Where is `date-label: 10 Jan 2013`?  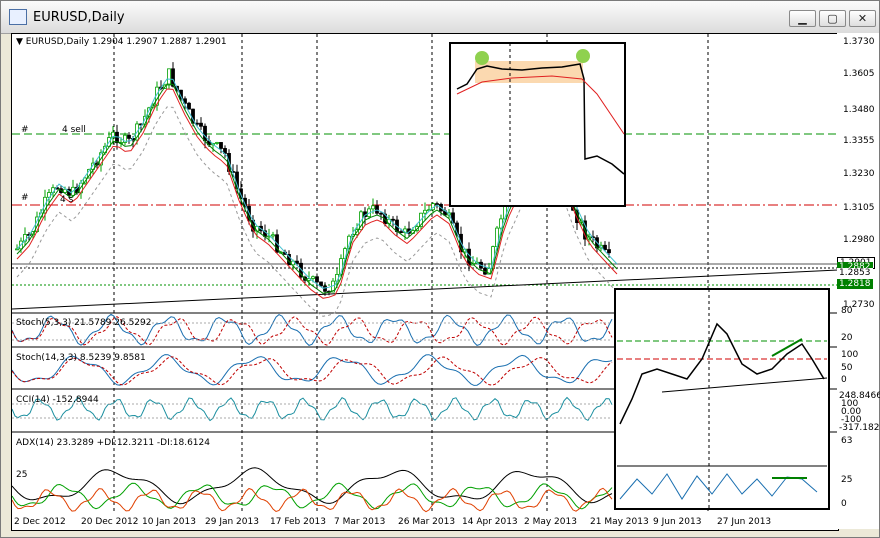
date-label: 10 Jan 2013 is located at coordinates (169, 522).